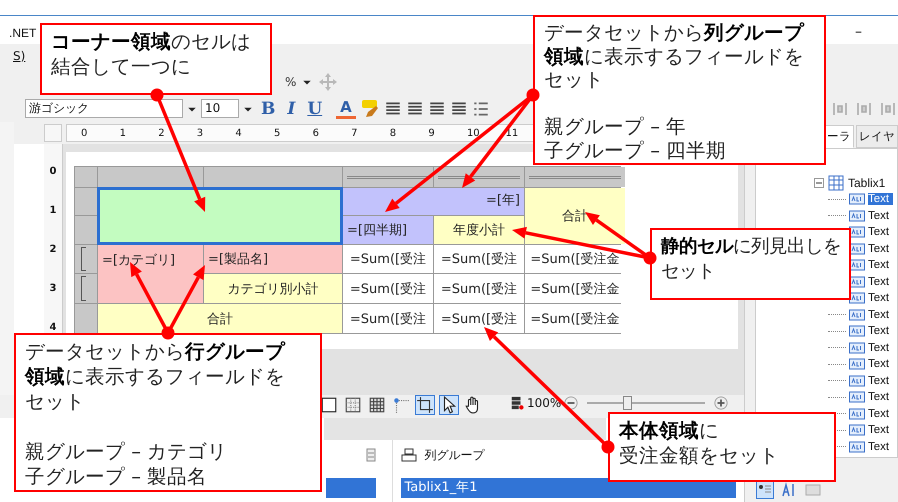 The height and width of the screenshot is (502, 898). Describe the element at coordinates (789, 490) in the screenshot. I see `sort-icon` at that location.